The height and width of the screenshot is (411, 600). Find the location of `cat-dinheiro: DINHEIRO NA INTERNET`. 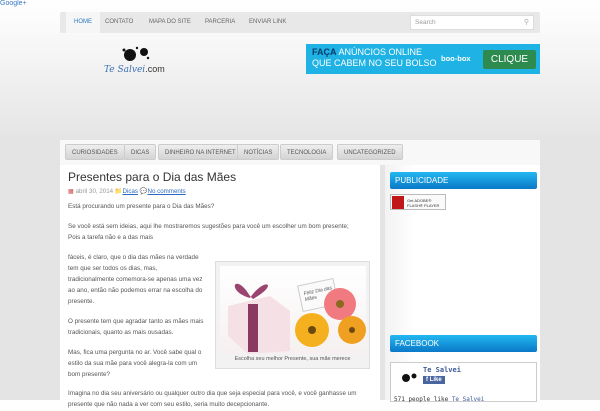

cat-dinheiro: DINHEIRO NA INTERNET is located at coordinates (200, 152).